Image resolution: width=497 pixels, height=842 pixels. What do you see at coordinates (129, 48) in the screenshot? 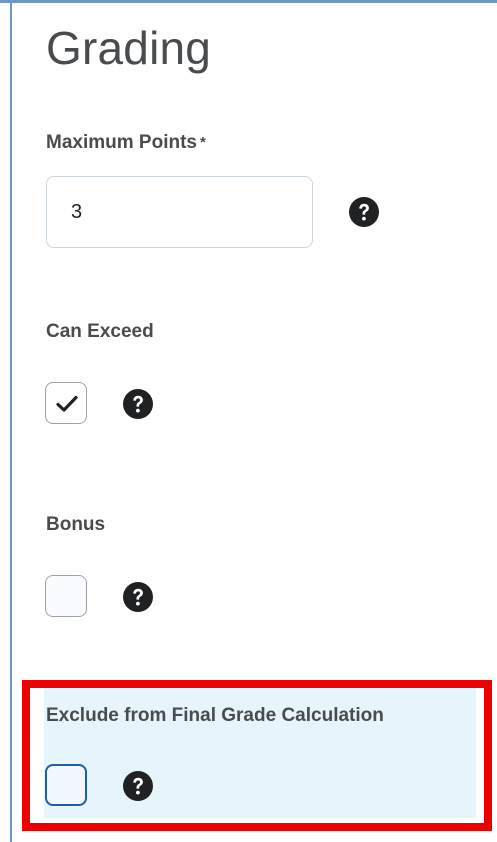
I see `section-title: Grading` at bounding box center [129, 48].